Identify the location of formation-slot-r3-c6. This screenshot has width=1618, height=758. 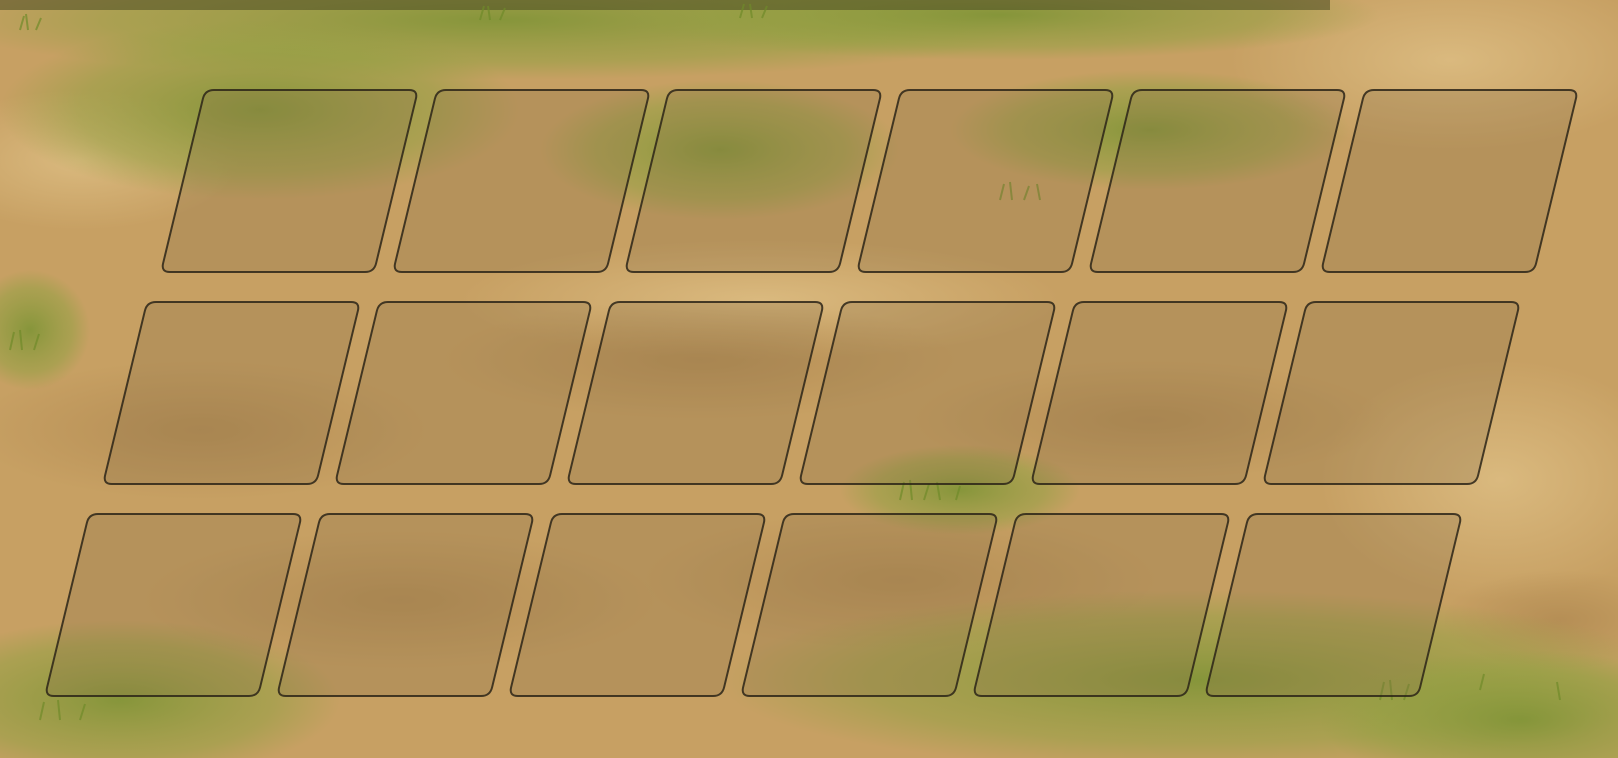
(1333, 605).